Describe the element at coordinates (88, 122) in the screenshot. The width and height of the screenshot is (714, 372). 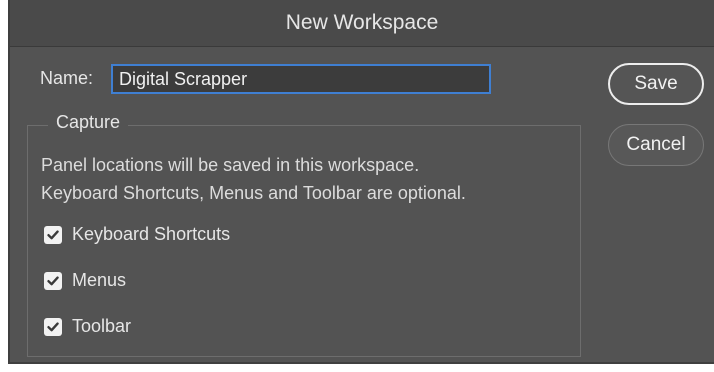
I see `capture-legend: Capture` at that location.